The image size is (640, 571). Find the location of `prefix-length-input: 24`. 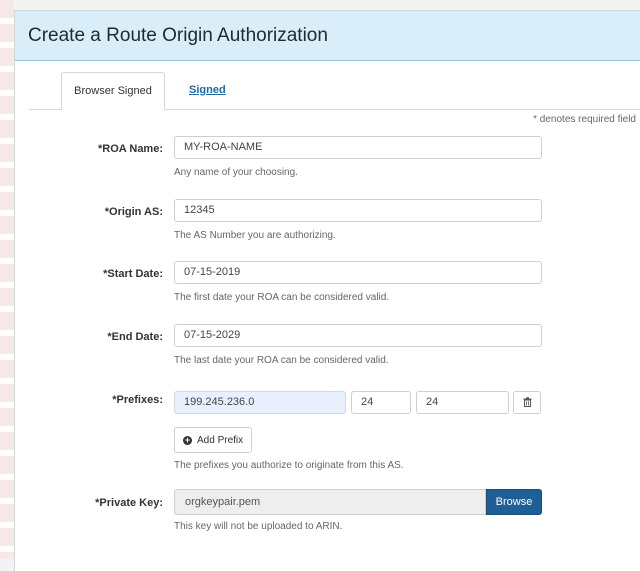

prefix-length-input: 24 is located at coordinates (381, 402).